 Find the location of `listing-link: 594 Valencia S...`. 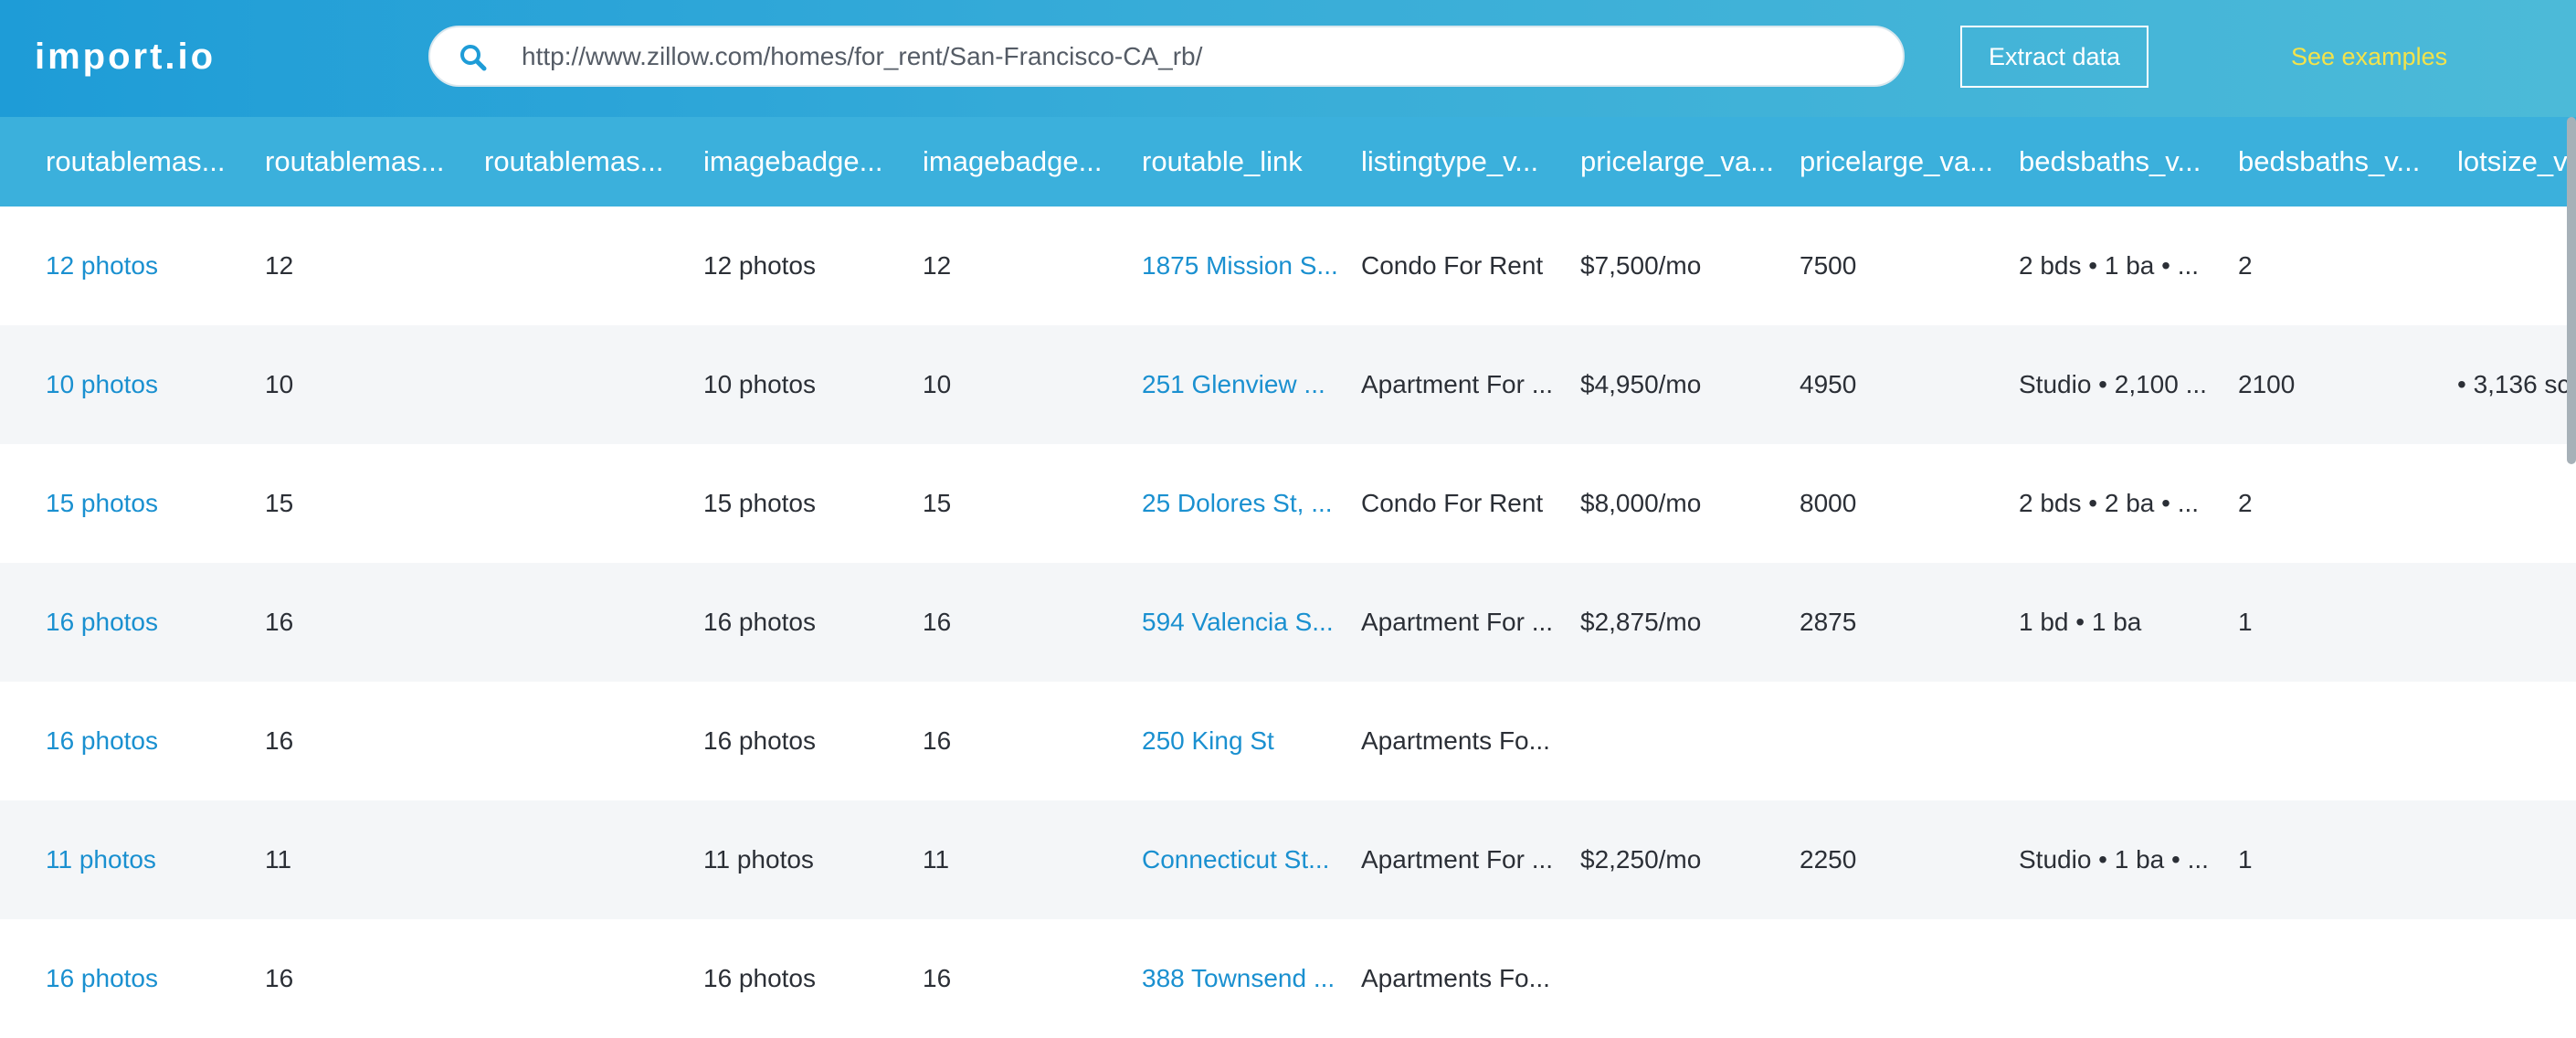

listing-link: 594 Valencia S... is located at coordinates (1242, 622).